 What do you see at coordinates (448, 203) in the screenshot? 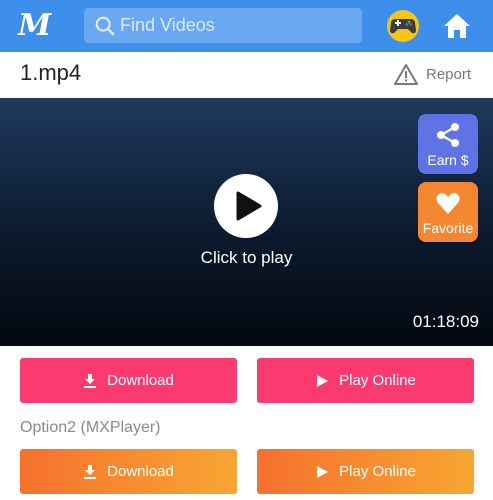
I see `heart-icon` at bounding box center [448, 203].